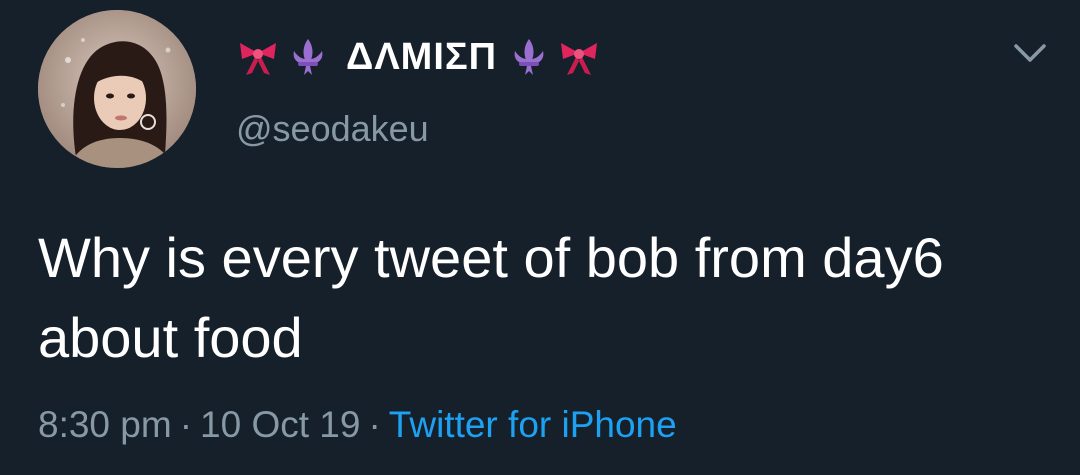  I want to click on display-name-row: ΔΛMIΣΠ, so click(421, 57).